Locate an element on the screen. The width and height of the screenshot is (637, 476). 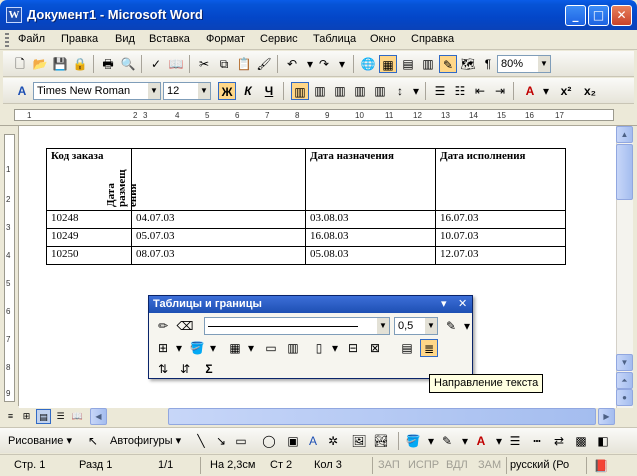
dash-style-icon: ┅ is located at coordinates (537, 441).